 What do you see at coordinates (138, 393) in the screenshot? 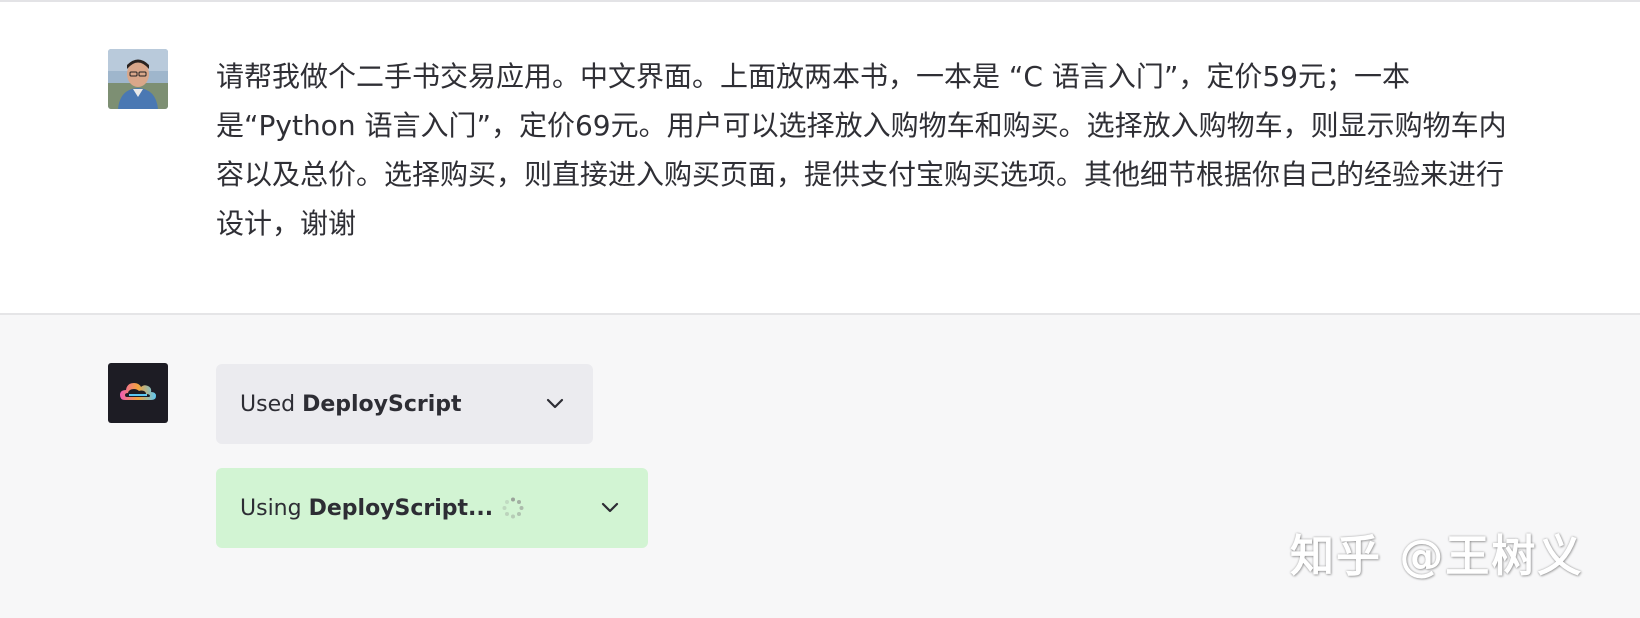
I see `deployscript-cloud-logo-icon` at bounding box center [138, 393].